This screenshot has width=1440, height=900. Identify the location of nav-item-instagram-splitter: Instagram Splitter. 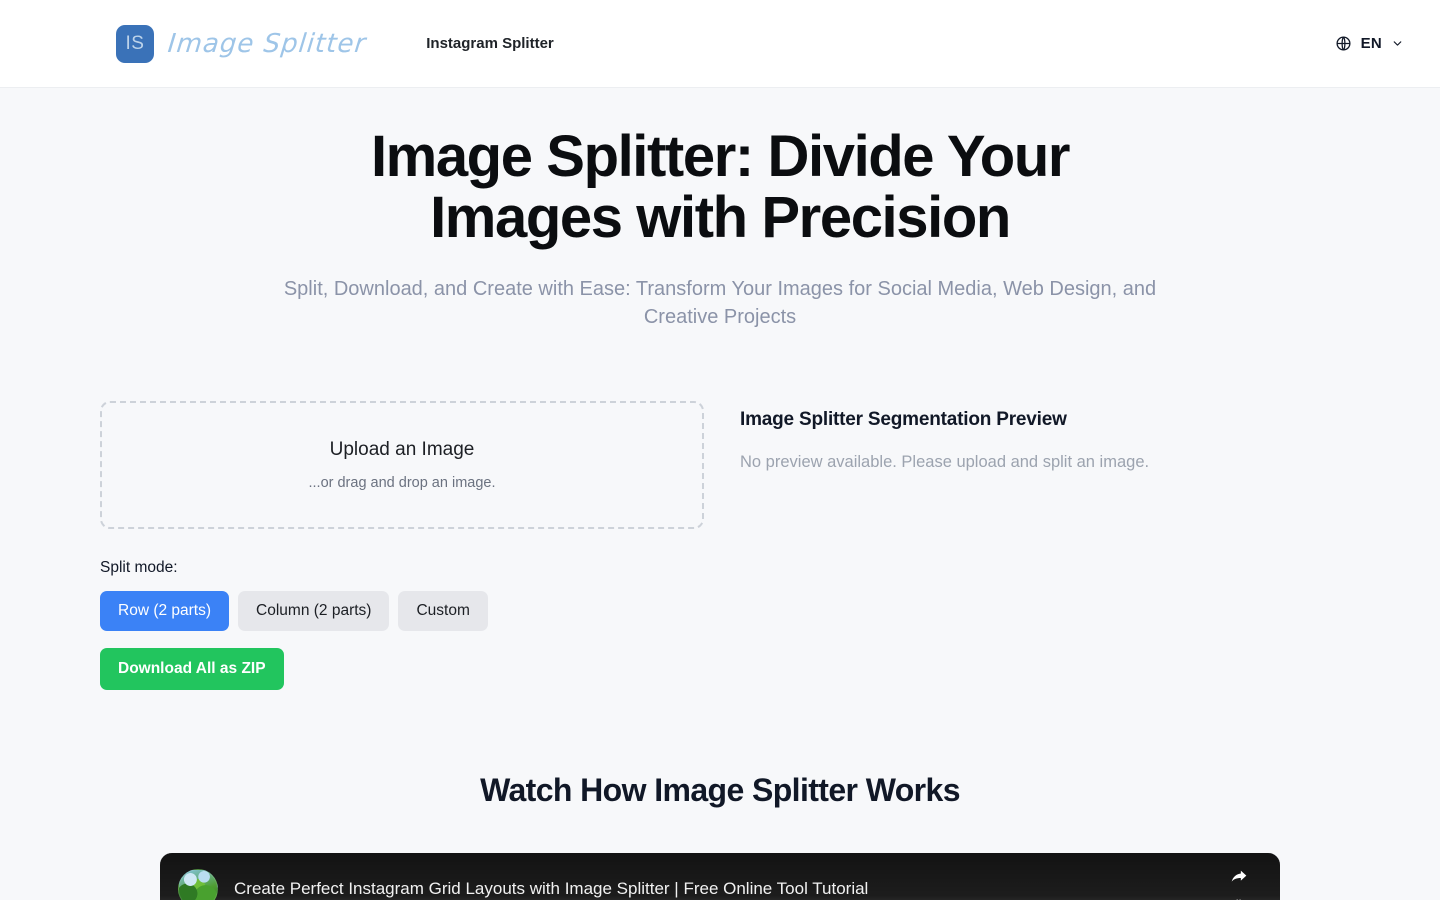
(490, 43).